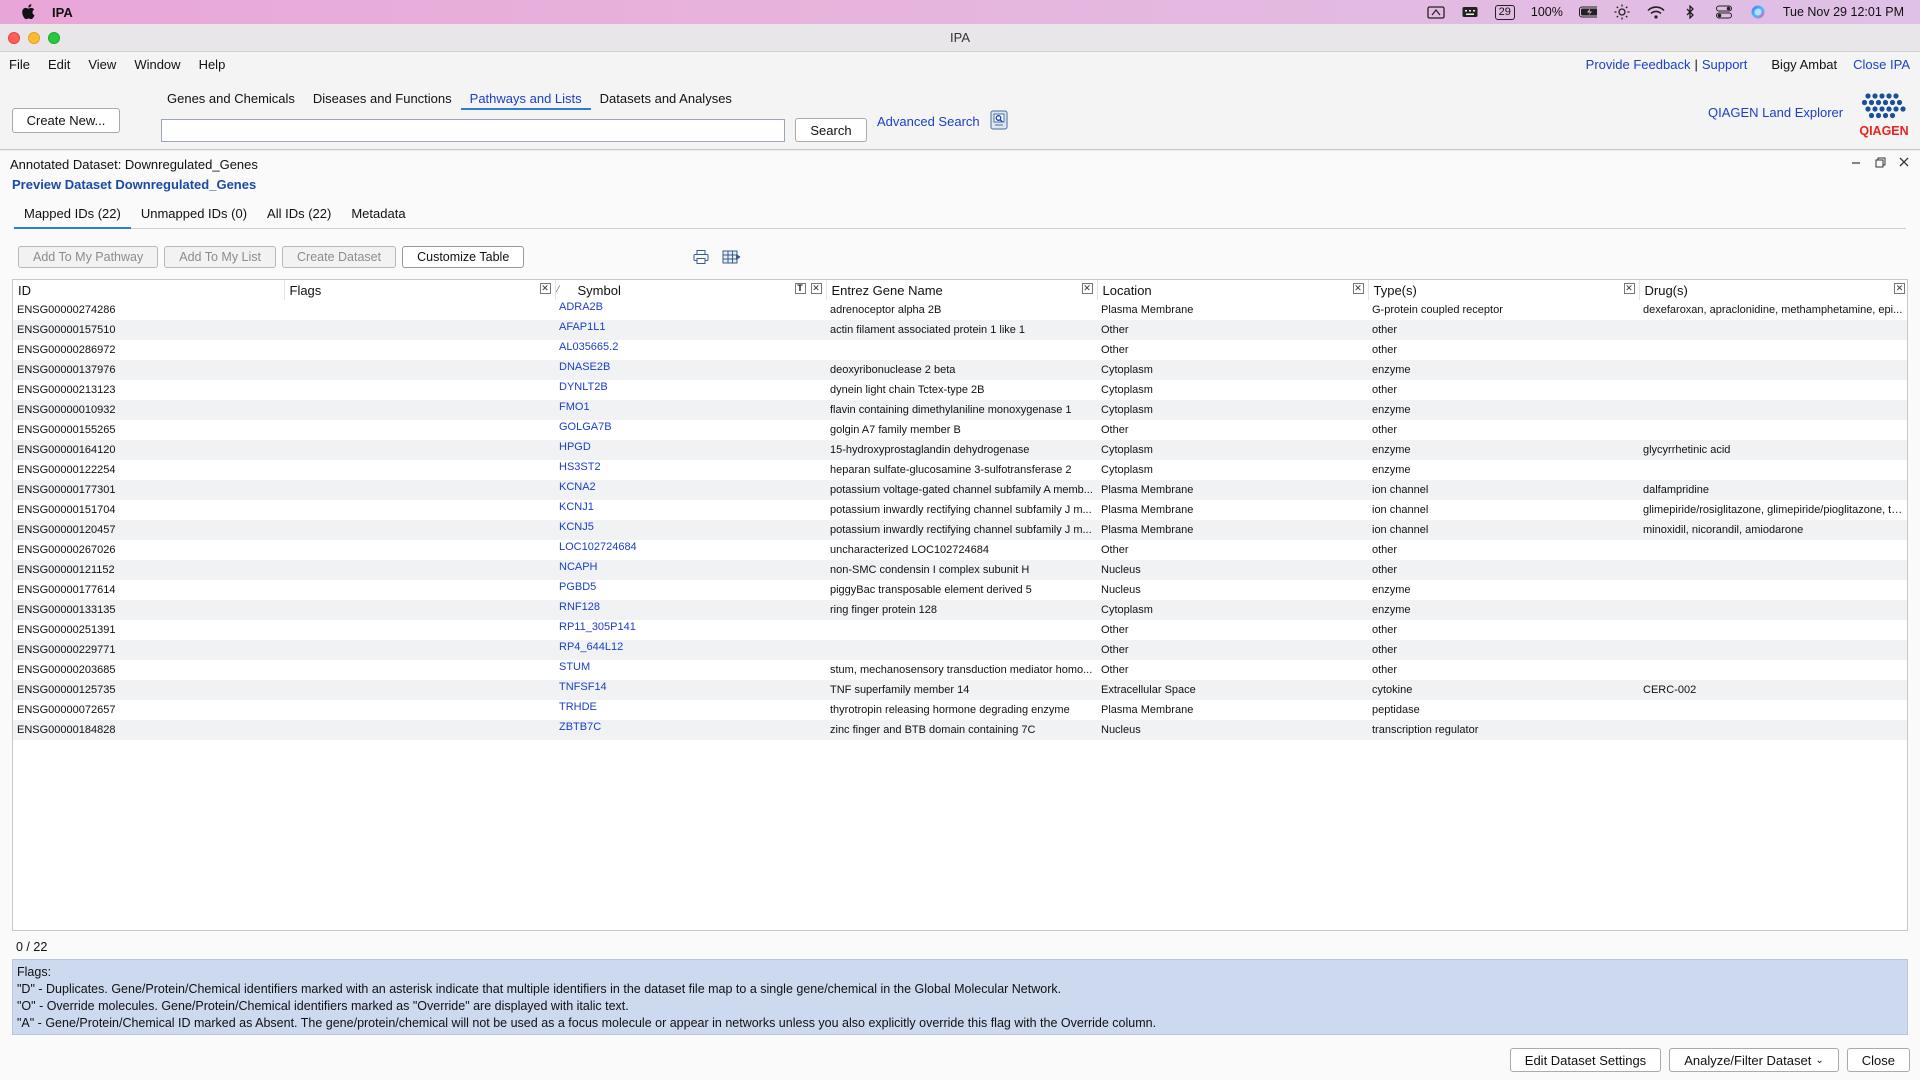  I want to click on cell-symbol: TNFSF14, so click(690, 690).